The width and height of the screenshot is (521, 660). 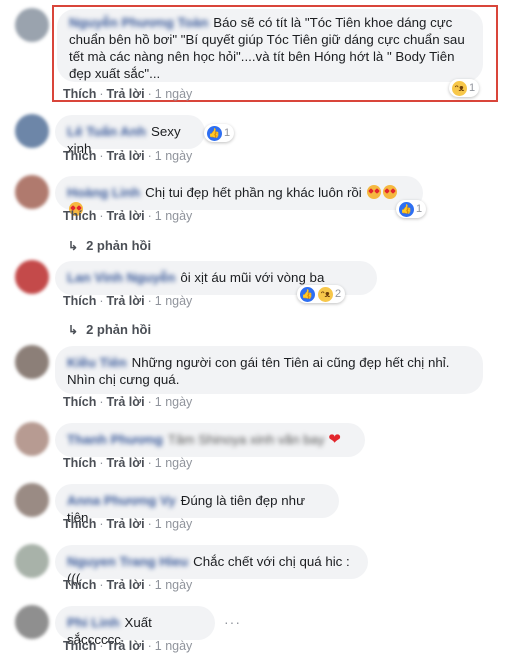 I want to click on reaction-count: 2, so click(x=338, y=294).